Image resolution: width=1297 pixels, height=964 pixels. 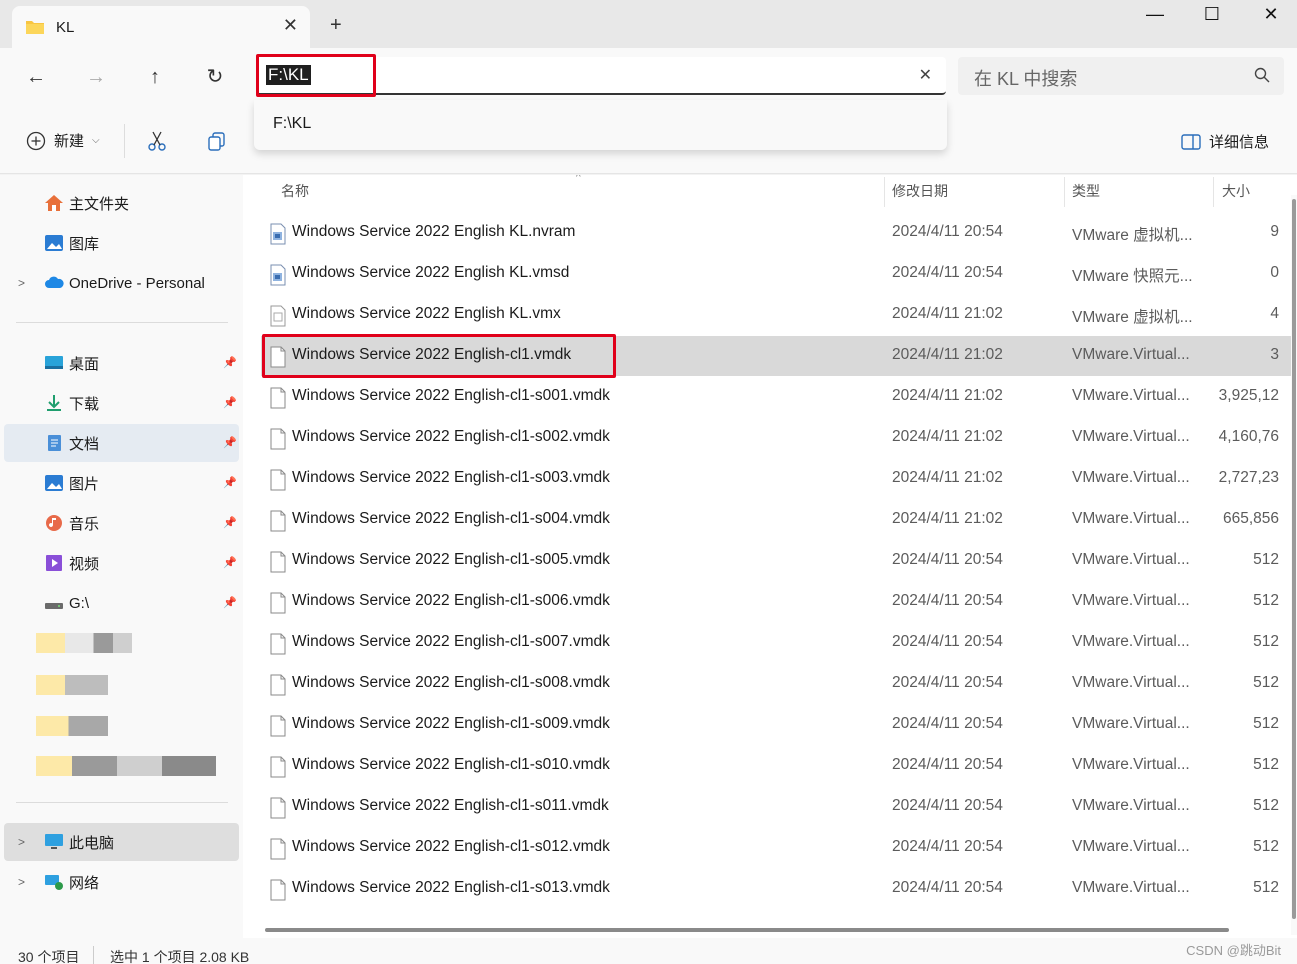 What do you see at coordinates (96, 77) in the screenshot?
I see `forward-button: →` at bounding box center [96, 77].